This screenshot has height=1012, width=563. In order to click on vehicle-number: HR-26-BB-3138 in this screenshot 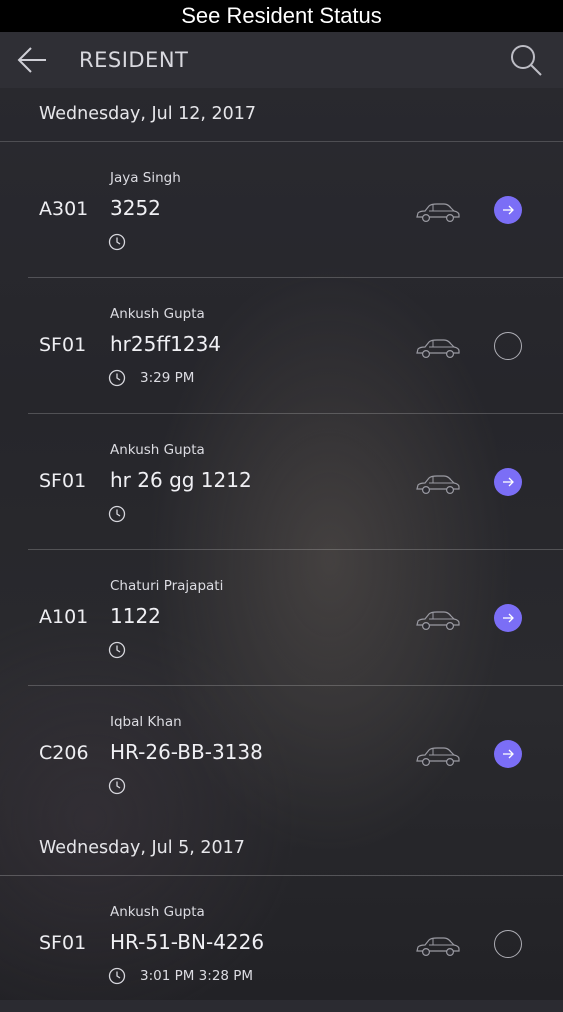, I will do `click(186, 752)`.